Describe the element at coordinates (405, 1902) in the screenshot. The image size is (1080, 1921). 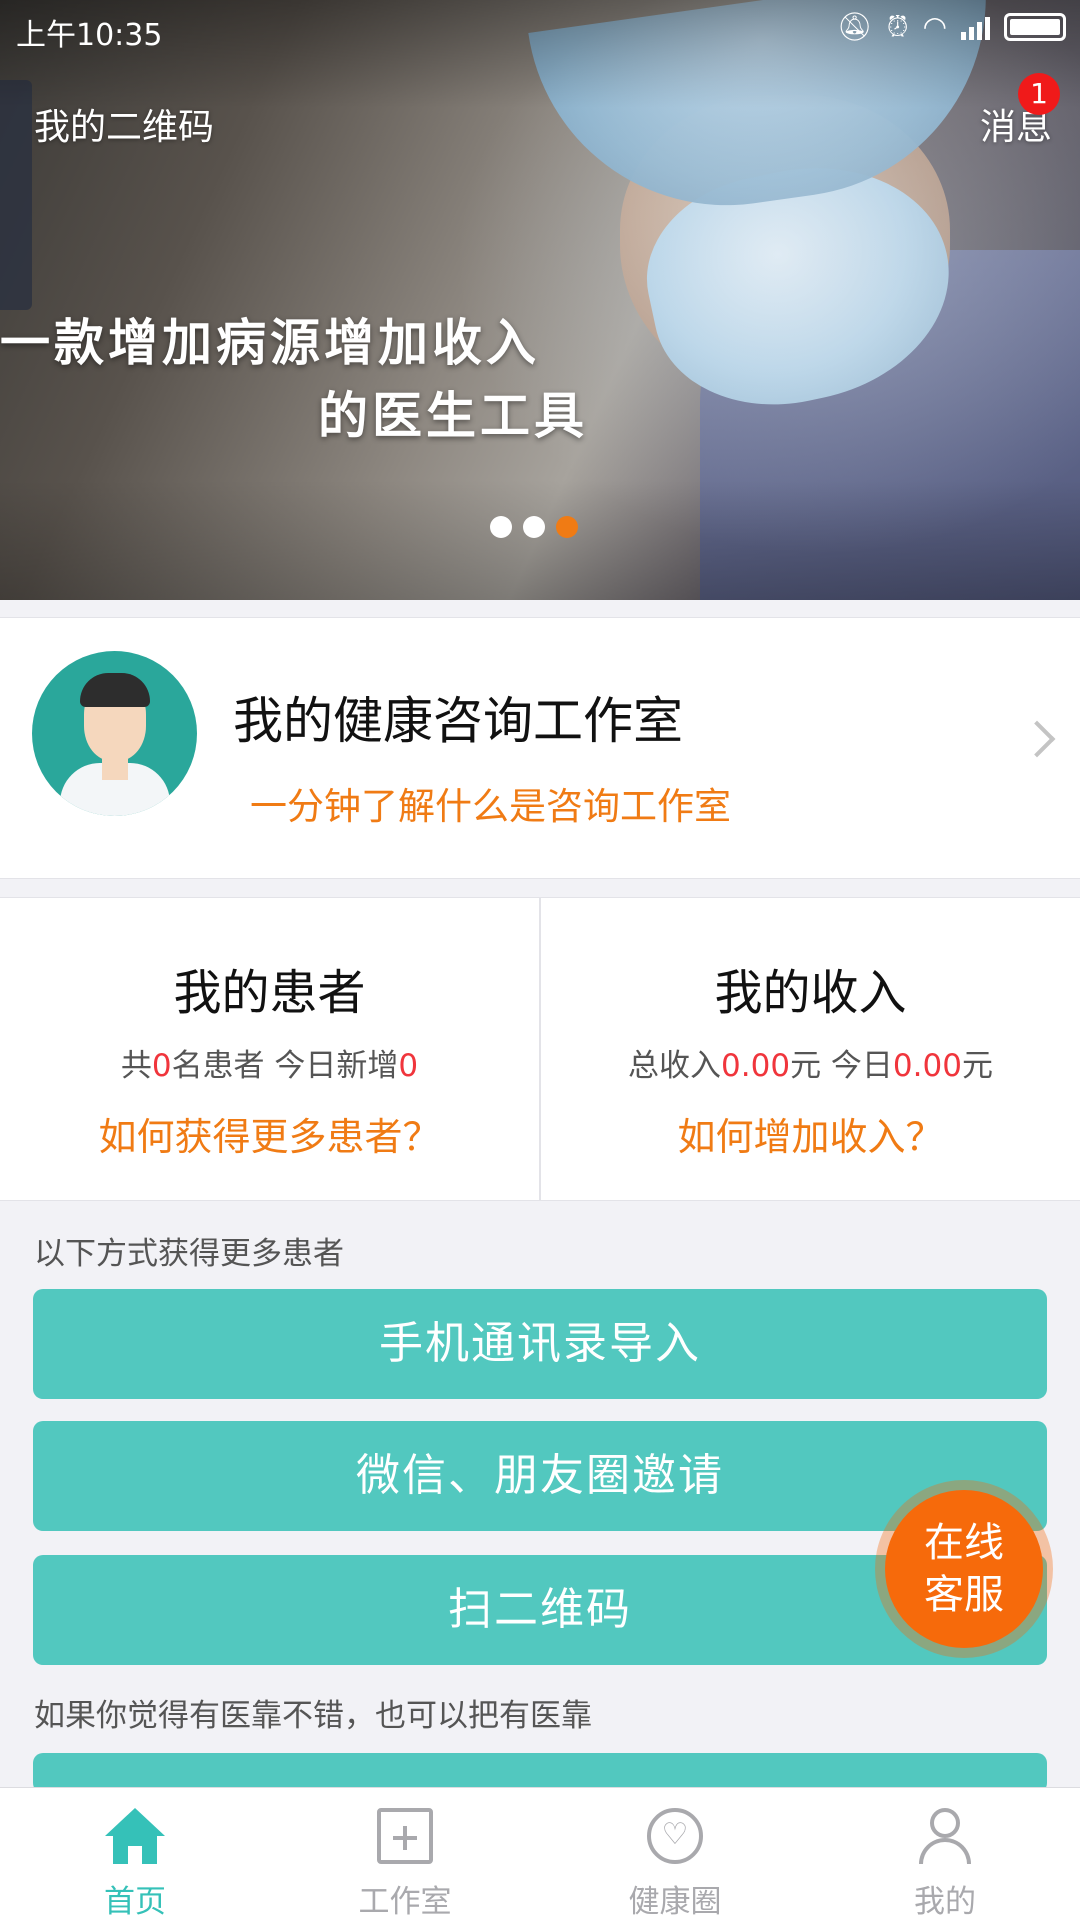
I see `tab-studio-label: 工作室` at that location.